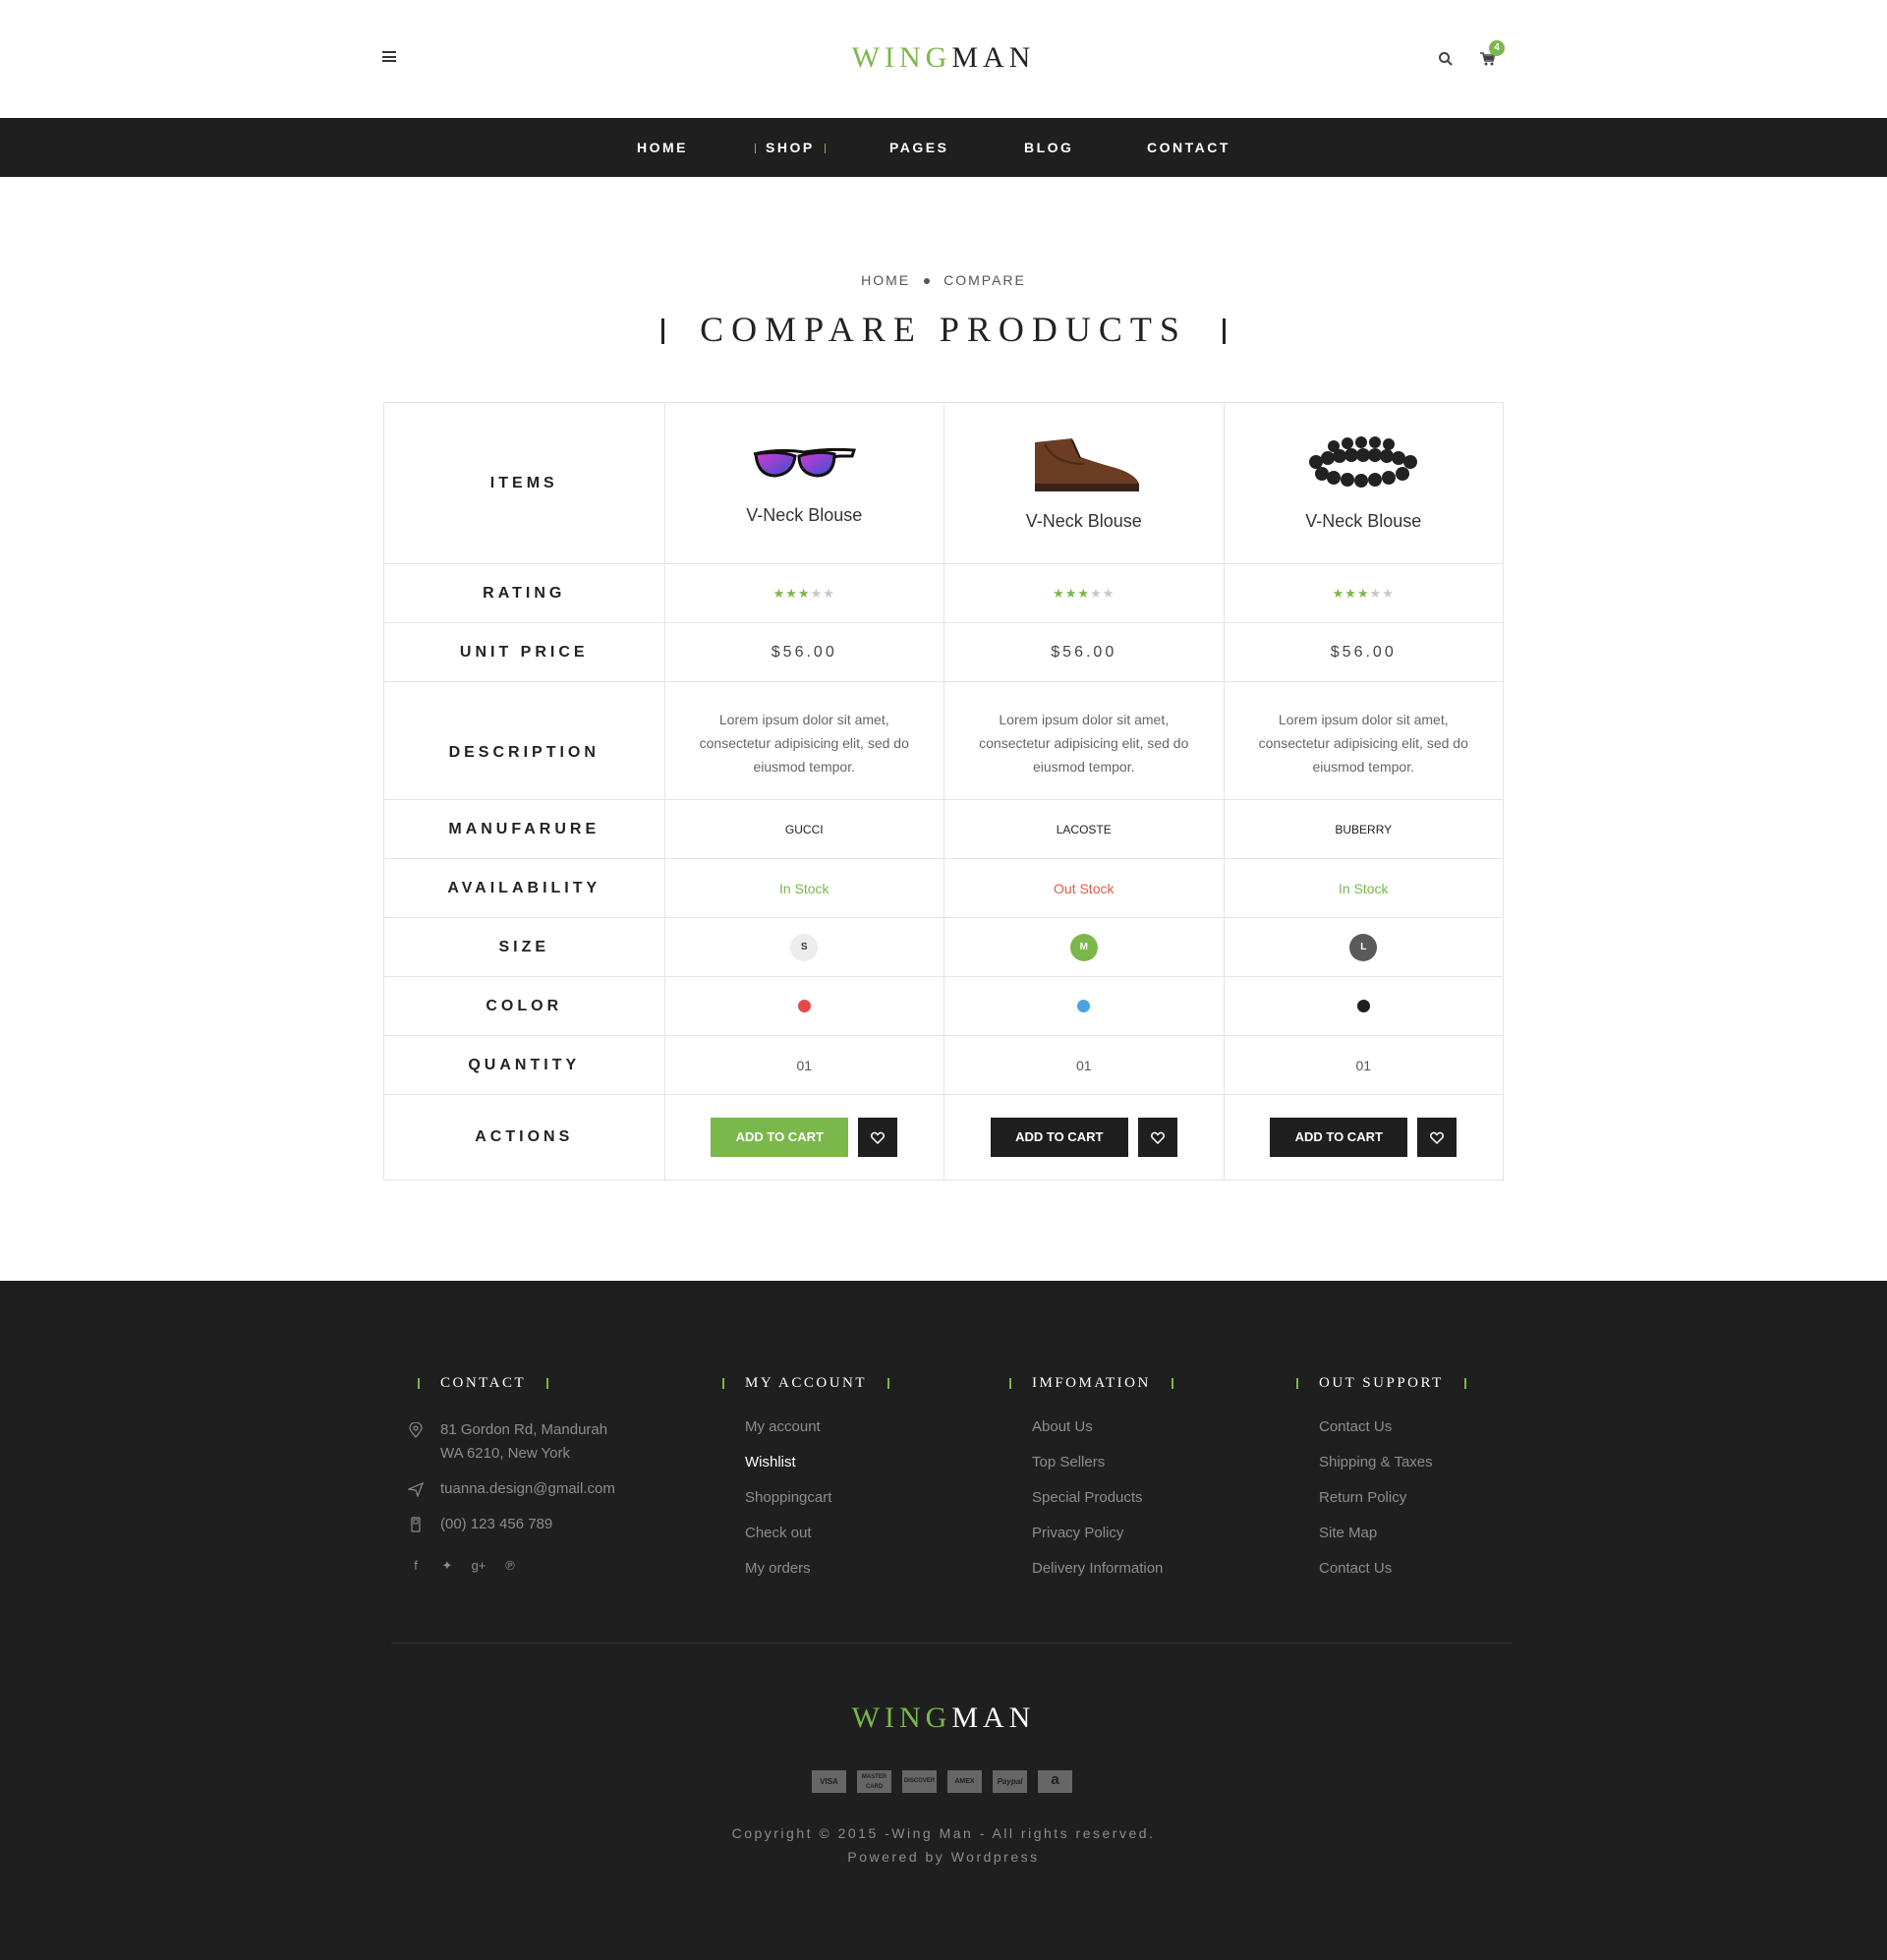 The width and height of the screenshot is (1887, 1960). What do you see at coordinates (416, 1566) in the screenshot?
I see `facebook-icon: f` at bounding box center [416, 1566].